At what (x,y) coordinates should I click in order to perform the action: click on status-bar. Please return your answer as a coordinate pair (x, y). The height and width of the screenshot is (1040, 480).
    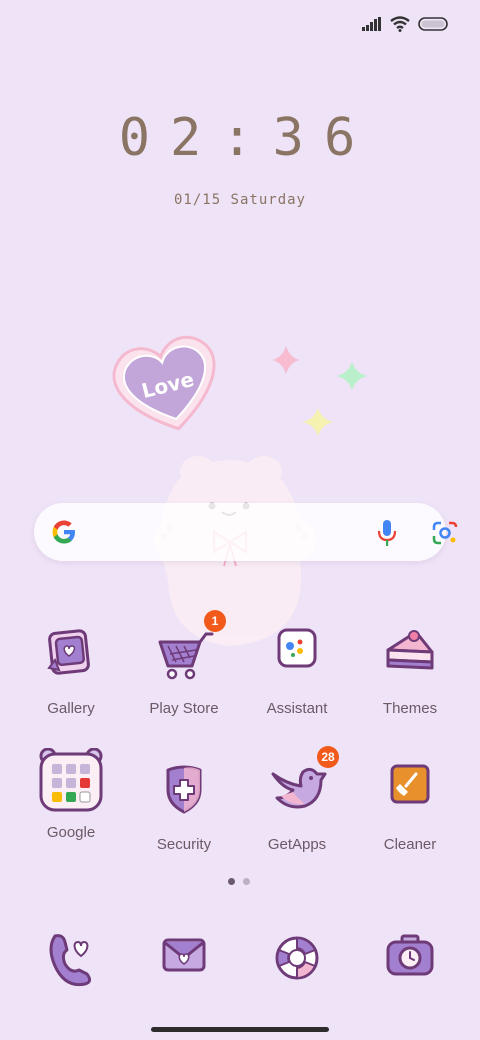
    Looking at the image, I should click on (406, 24).